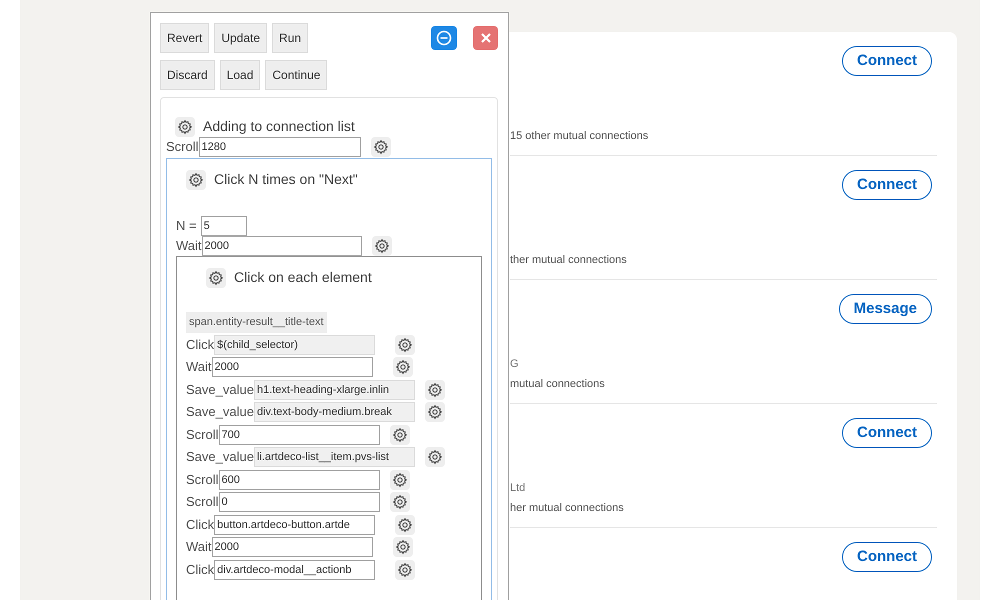  What do you see at coordinates (186, 226) in the screenshot?
I see `field-label: N =` at bounding box center [186, 226].